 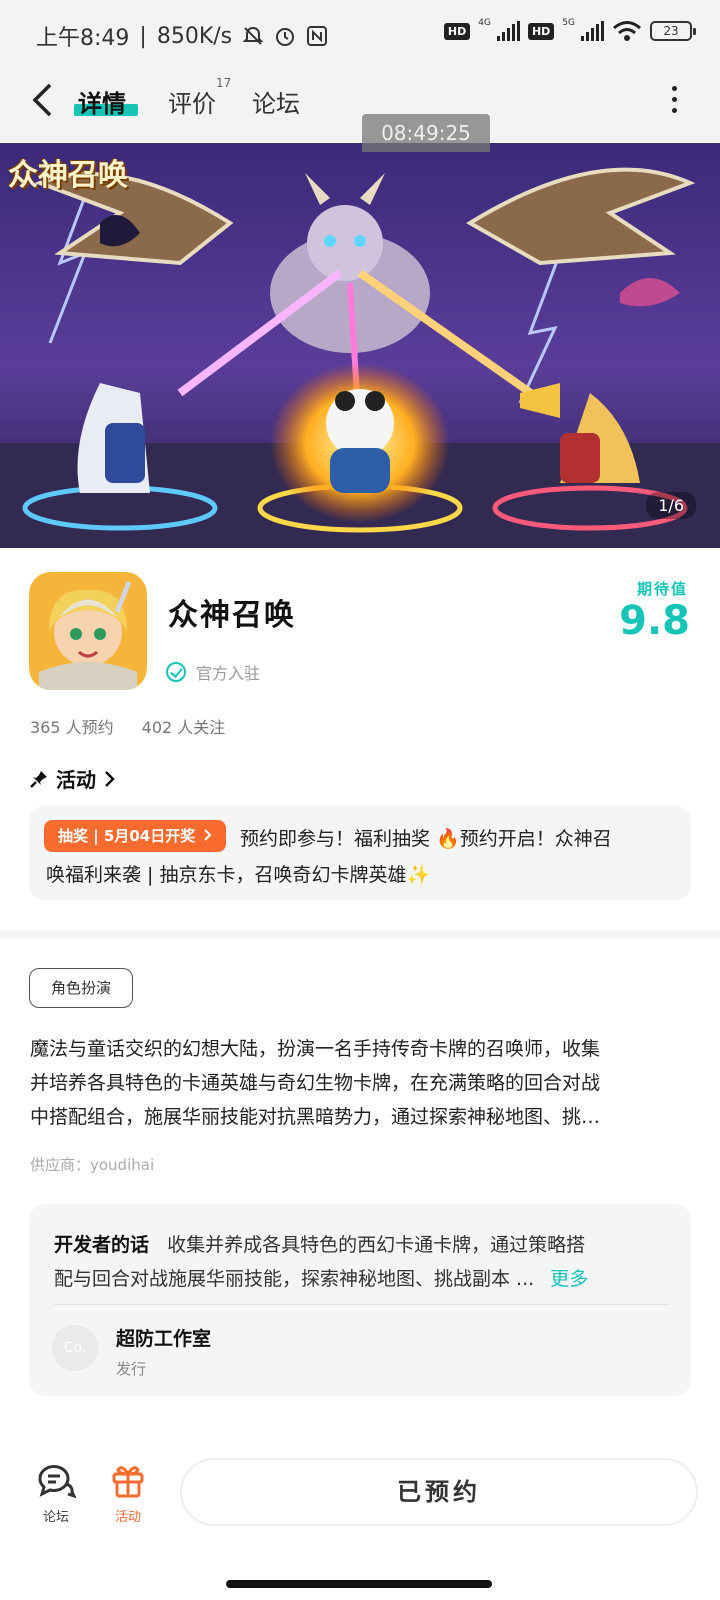 I want to click on developer-words-line2: 配与回合对战施展华丽技能，探索神秘地图、挑战副本 ... 更多, so click(x=321, y=1277).